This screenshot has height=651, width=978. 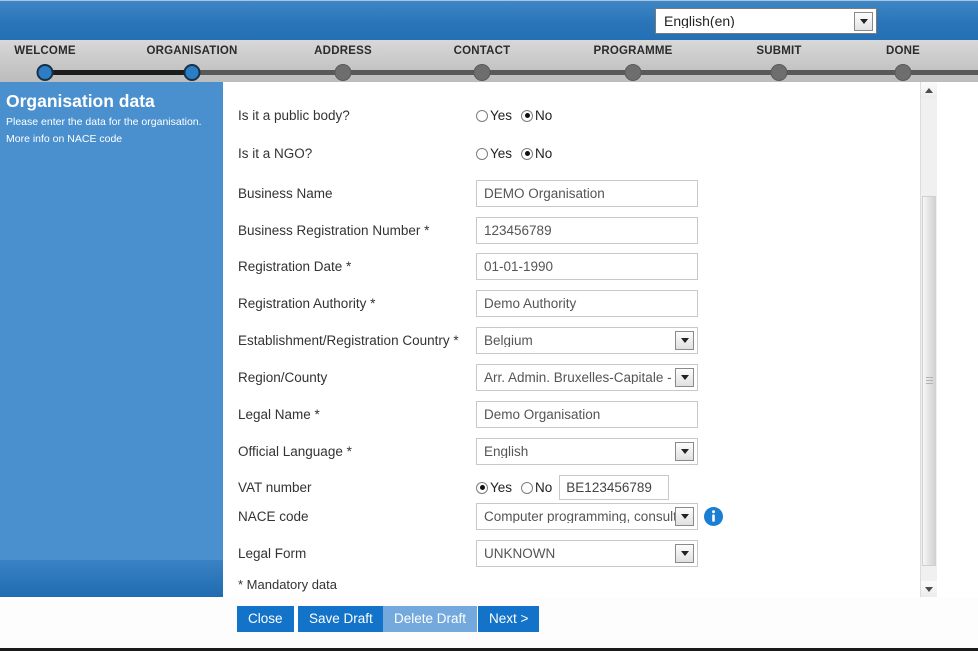 I want to click on app-header: English(en), so click(x=489, y=20).